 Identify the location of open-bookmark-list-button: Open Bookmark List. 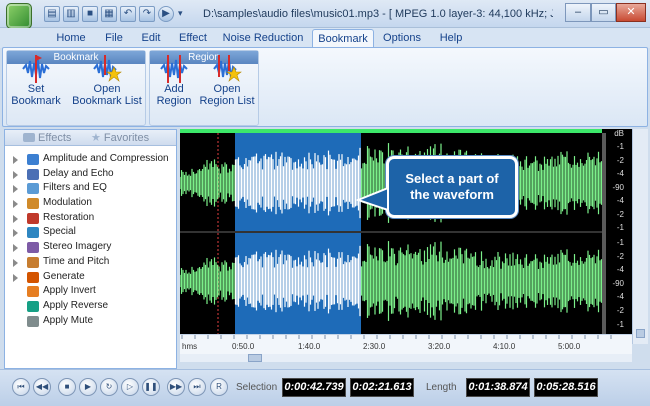
(107, 80).